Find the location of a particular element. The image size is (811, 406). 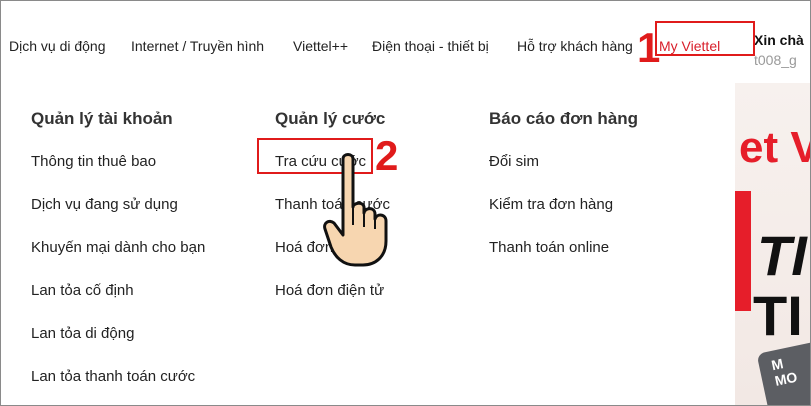

menu-column-account: Quản lý tài khoản is located at coordinates (102, 119).